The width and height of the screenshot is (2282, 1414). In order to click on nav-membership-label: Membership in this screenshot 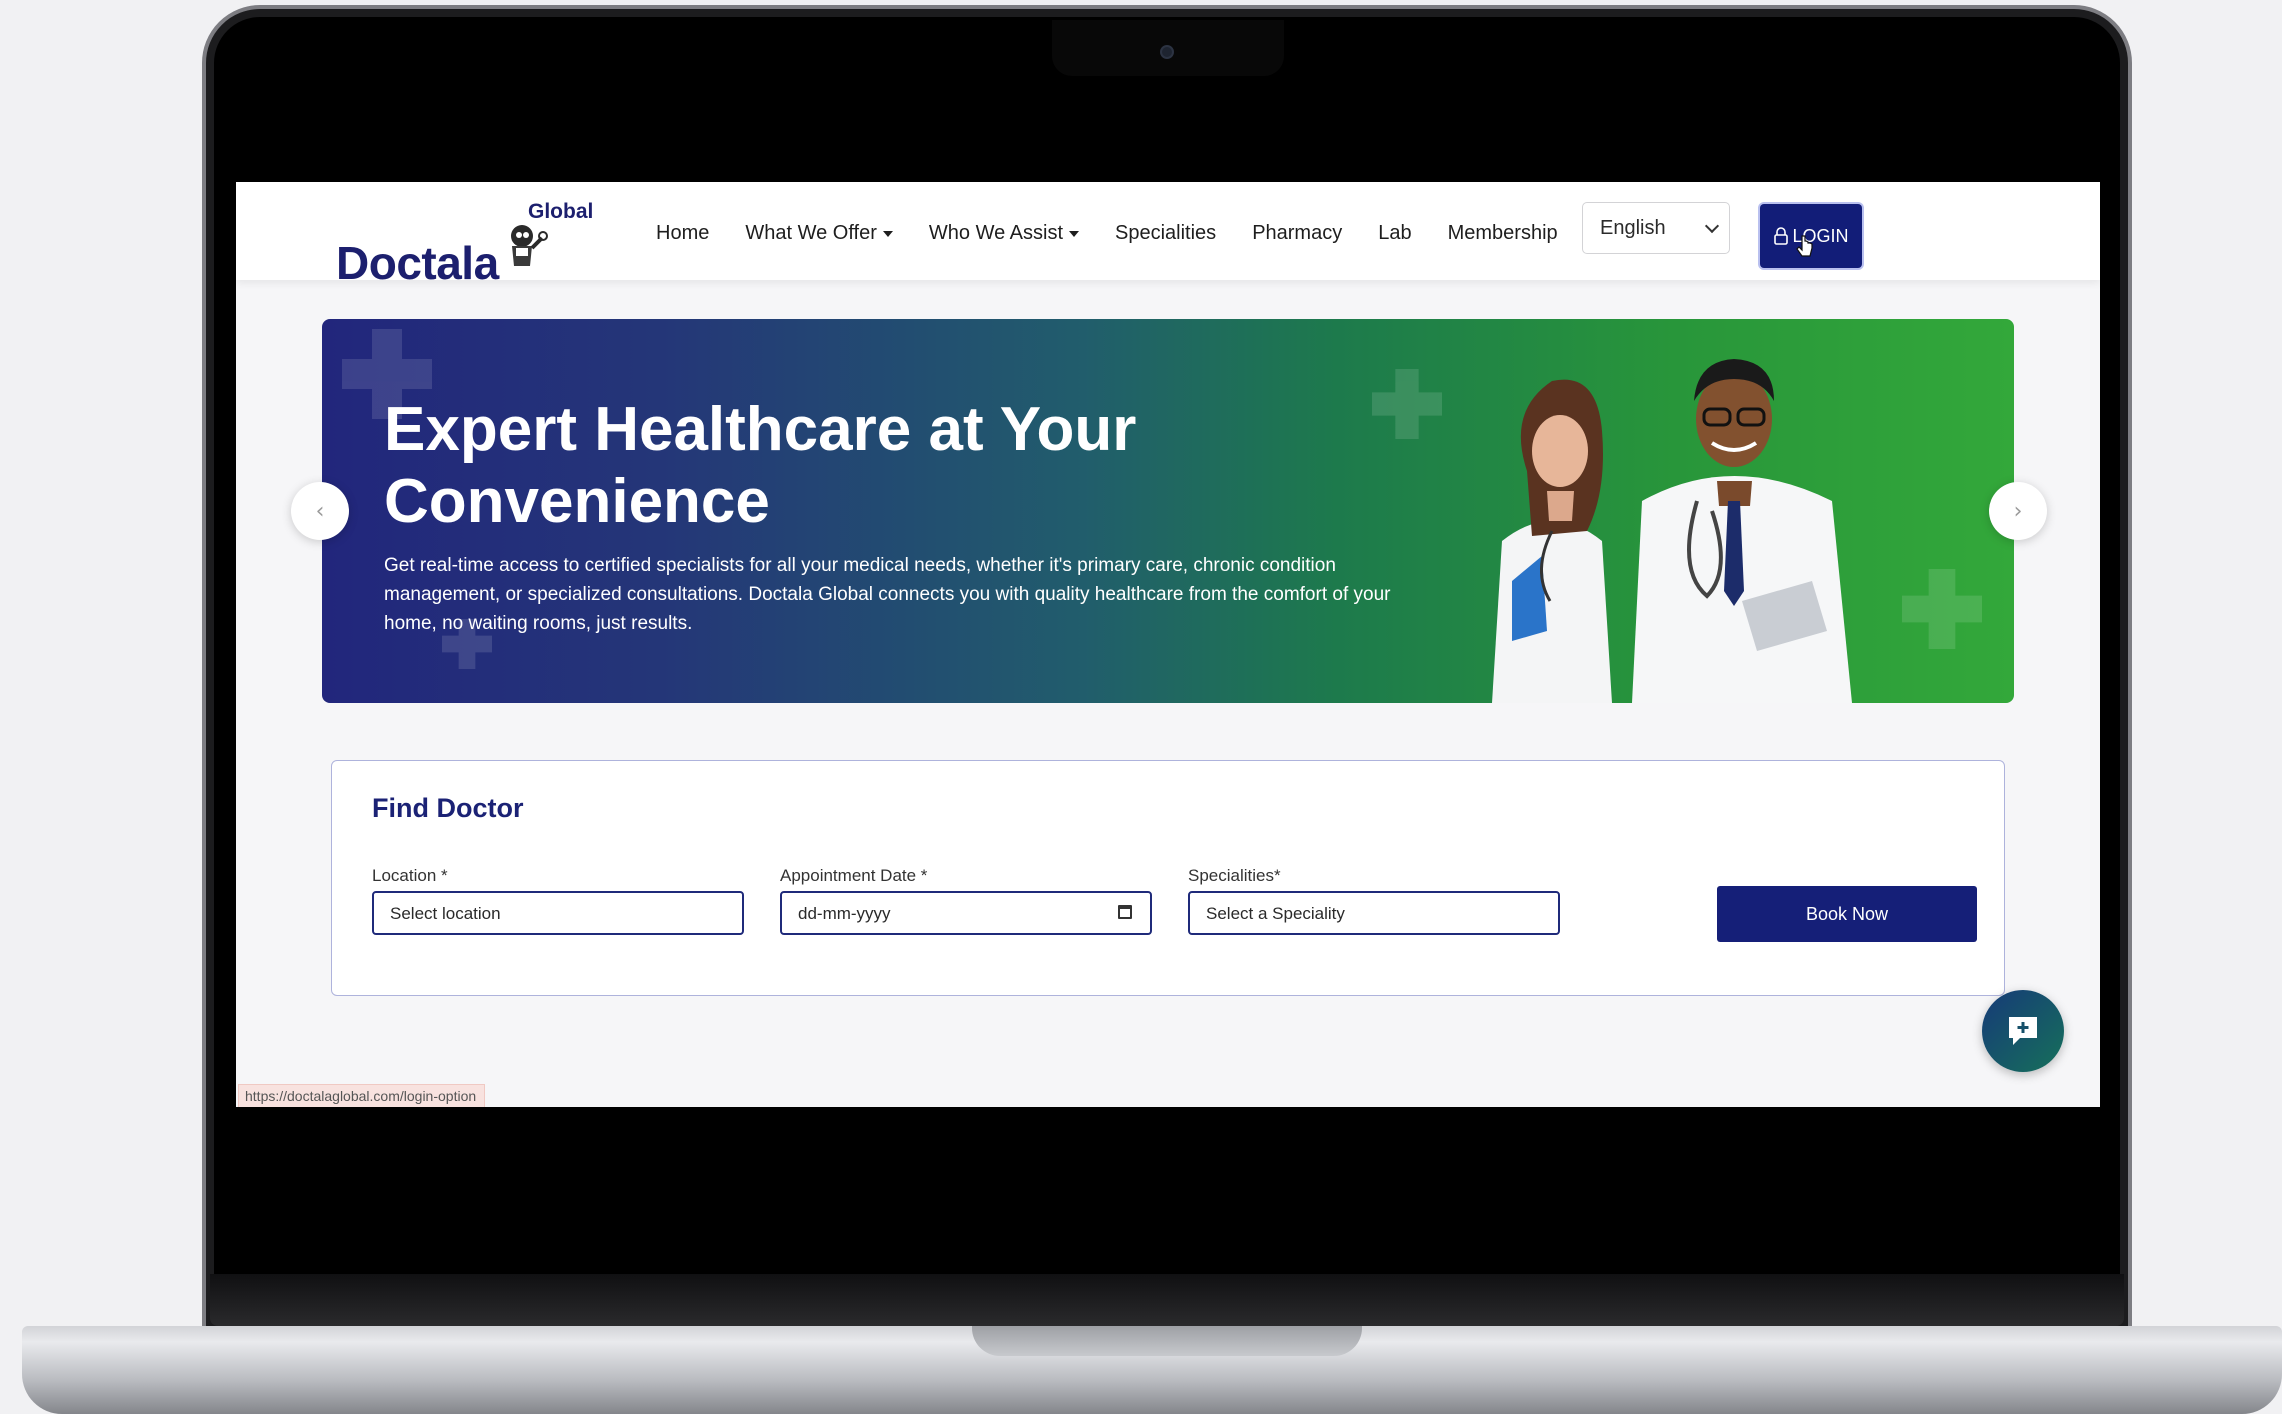, I will do `click(1502, 233)`.